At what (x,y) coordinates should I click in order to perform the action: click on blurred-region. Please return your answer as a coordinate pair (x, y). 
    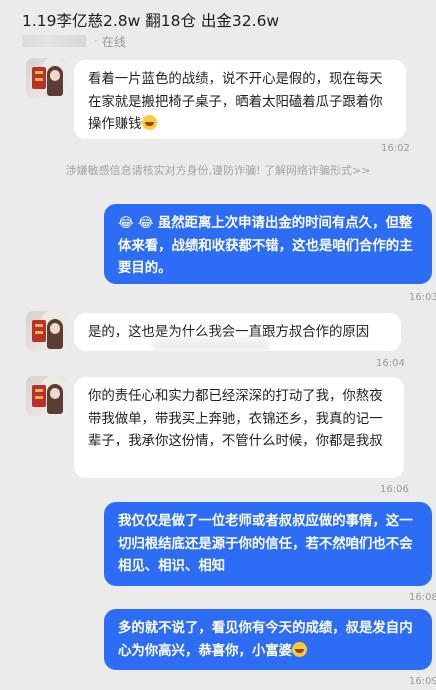
    Looking at the image, I should click on (211, 345).